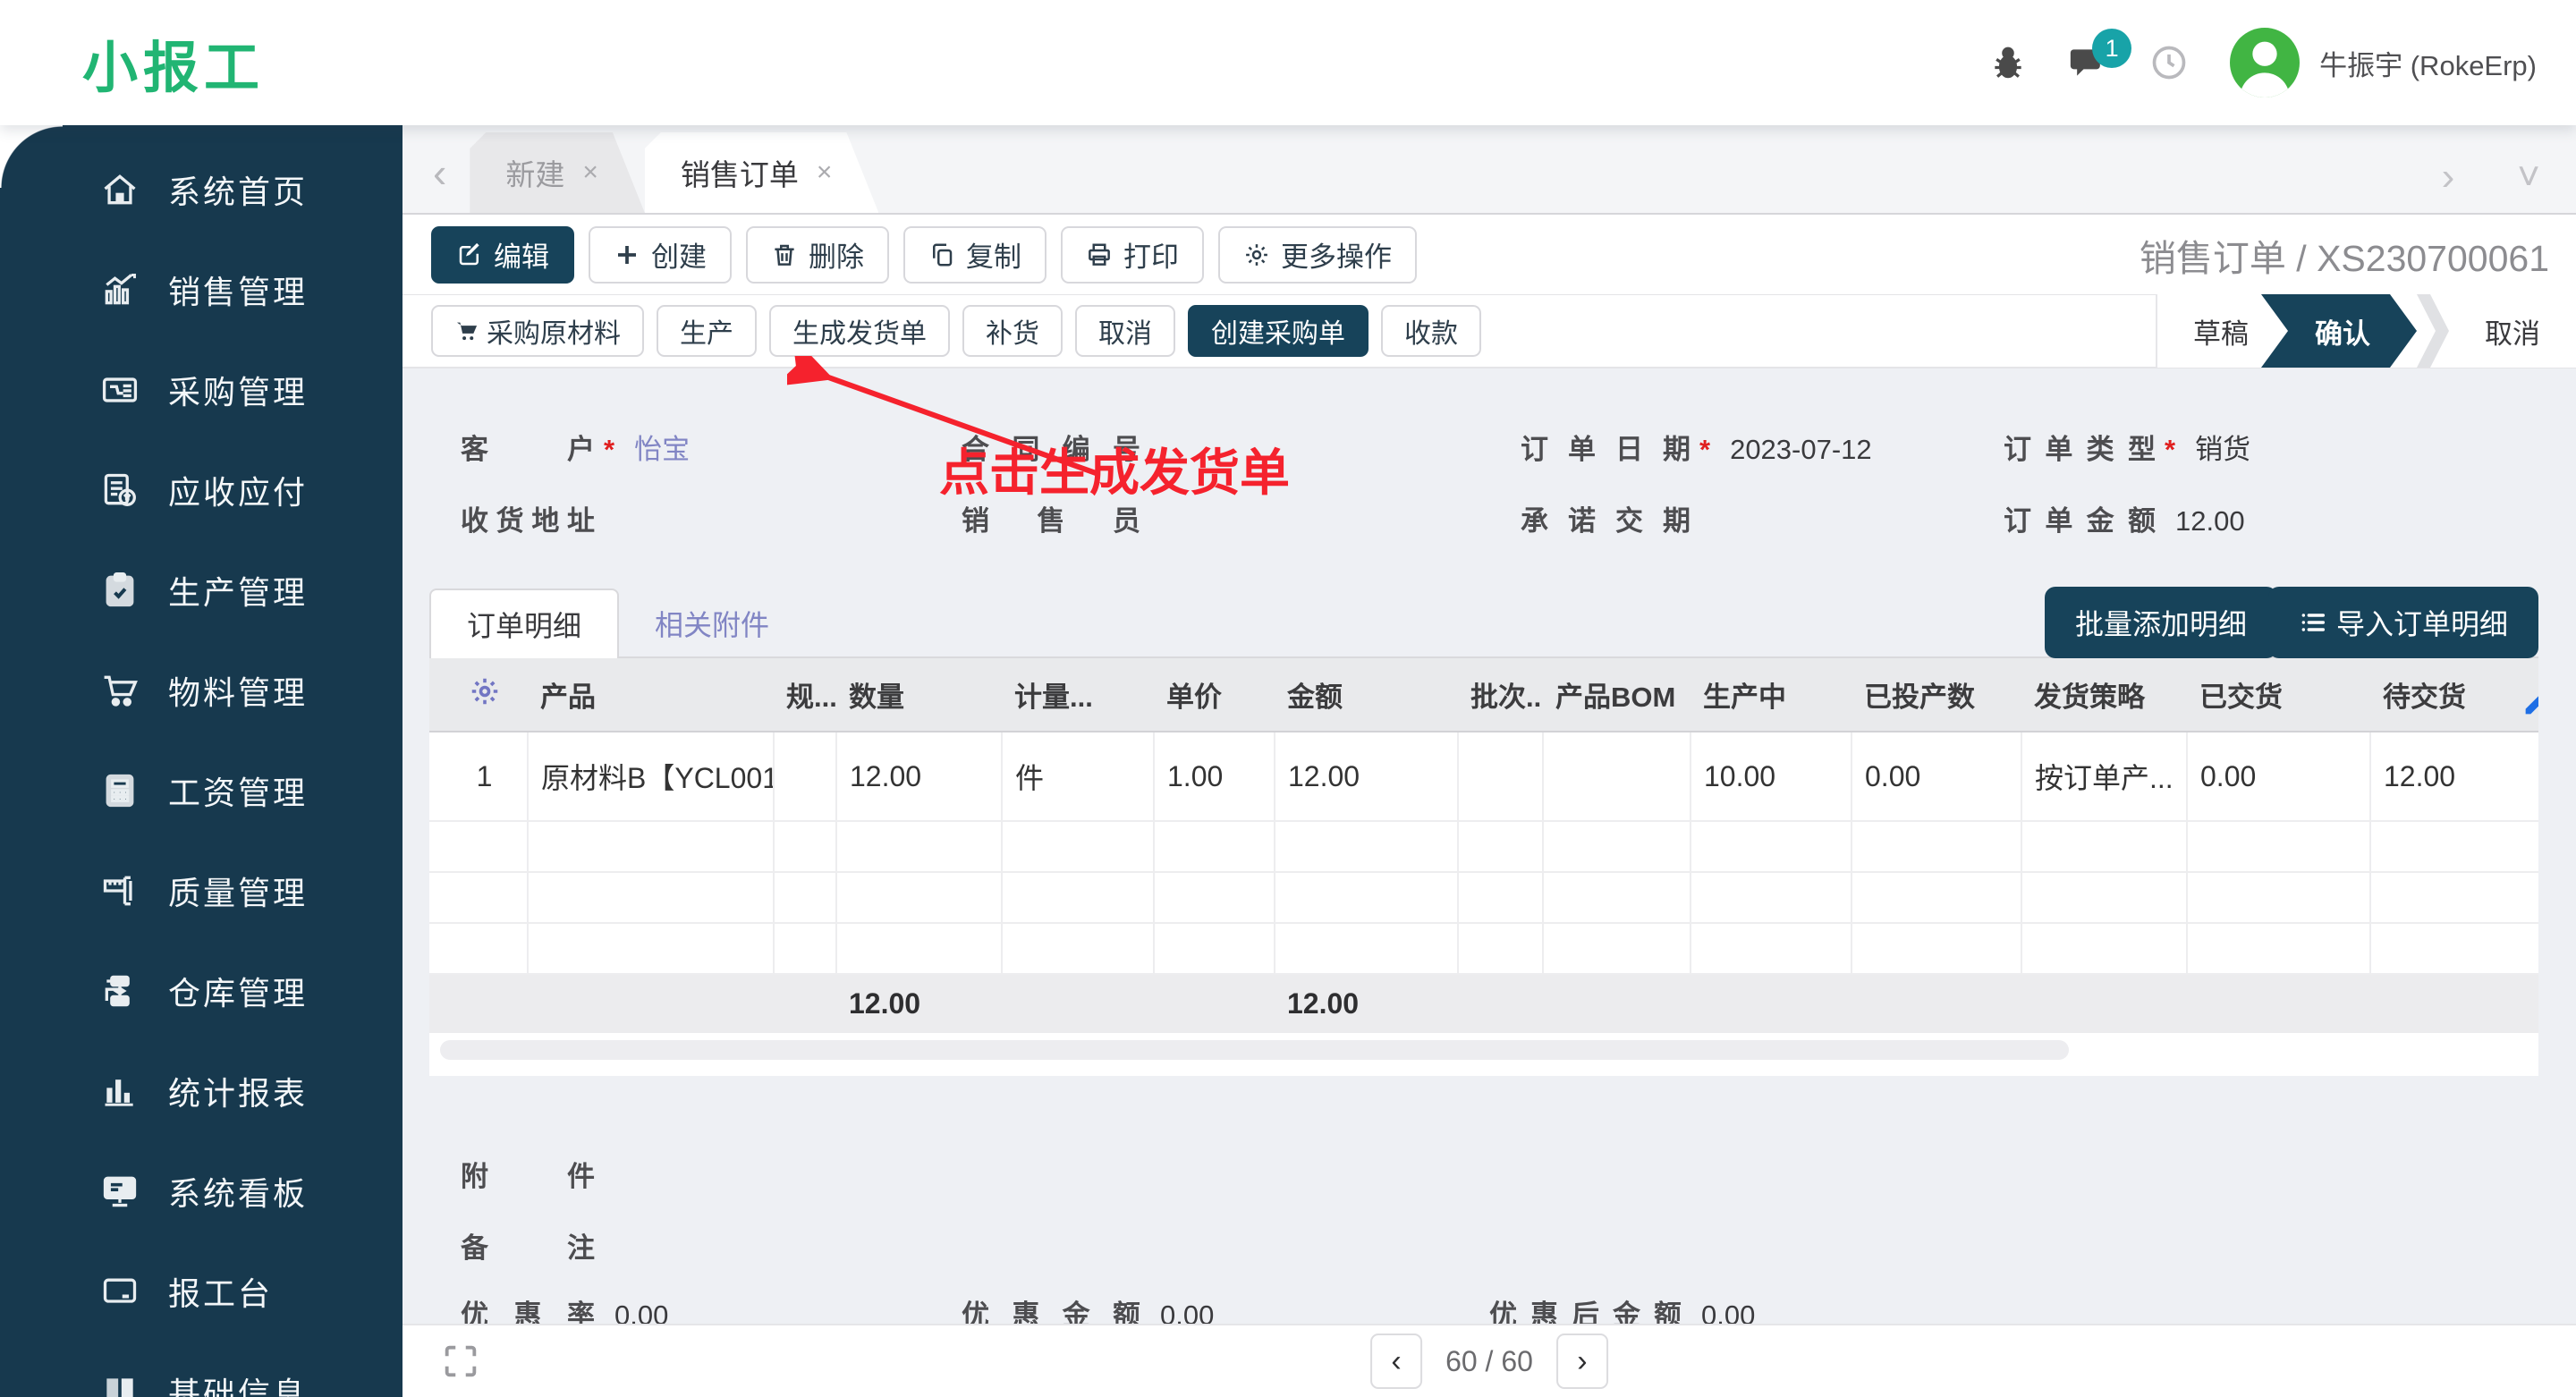 The height and width of the screenshot is (1397, 2576). What do you see at coordinates (1936, 695) in the screenshot?
I see `col-invested-qty: 已投产数` at bounding box center [1936, 695].